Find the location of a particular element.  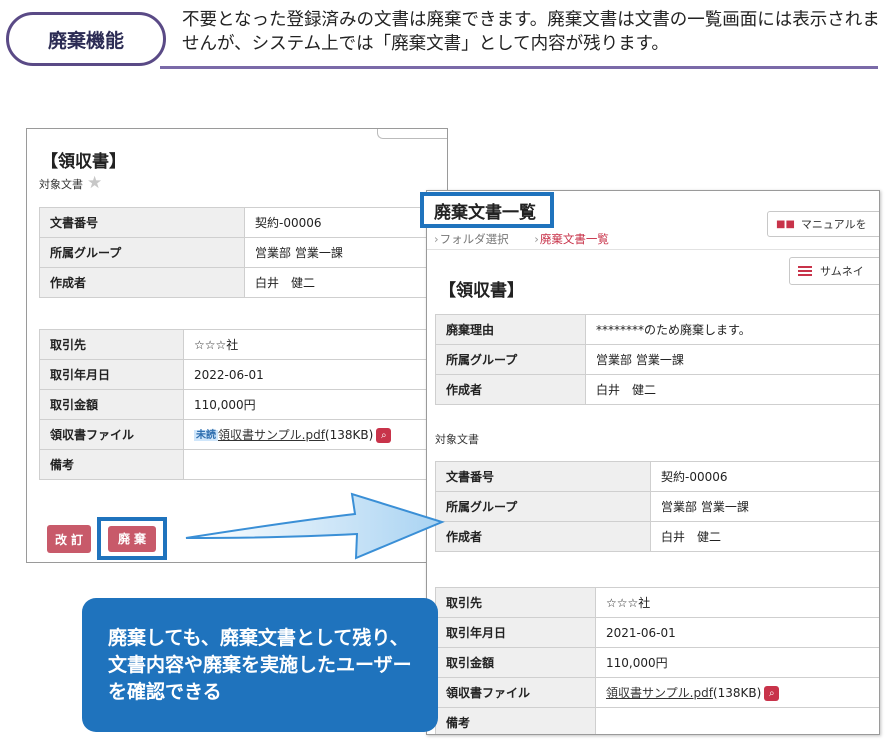

thumbnail-button: サムネイ is located at coordinates (834, 271).